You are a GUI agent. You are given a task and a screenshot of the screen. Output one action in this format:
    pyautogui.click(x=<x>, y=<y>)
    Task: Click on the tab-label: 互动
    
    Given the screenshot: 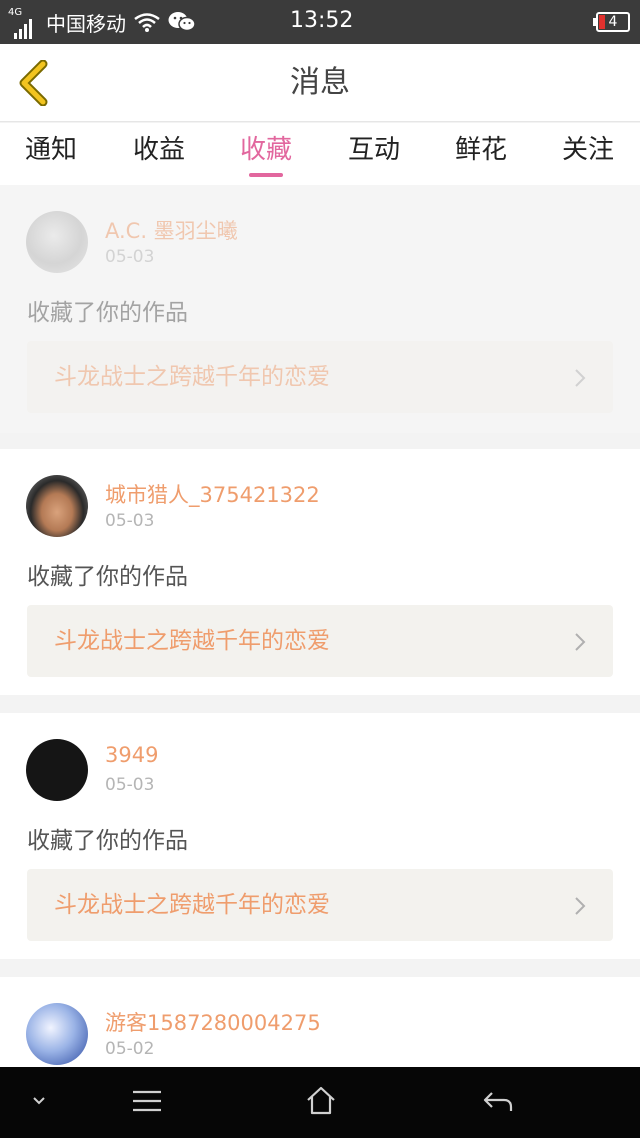 What is the action you would take?
    pyautogui.click(x=373, y=150)
    